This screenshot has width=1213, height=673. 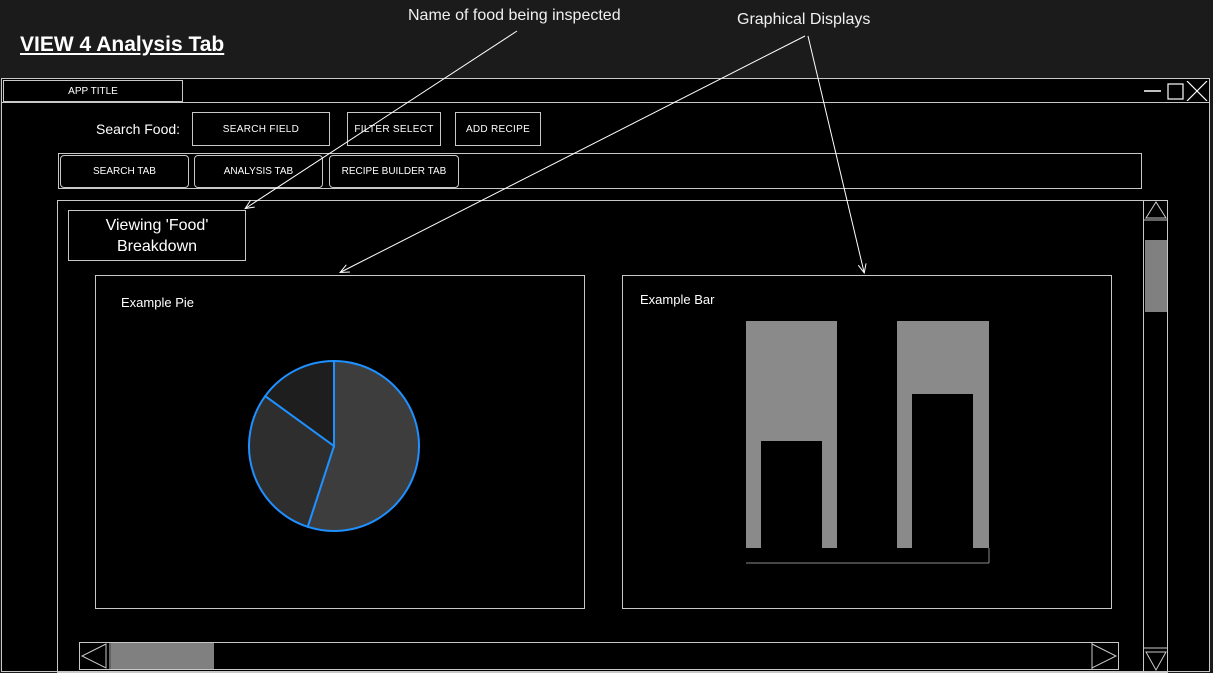 What do you see at coordinates (93, 656) in the screenshot?
I see `scroll-left-icon` at bounding box center [93, 656].